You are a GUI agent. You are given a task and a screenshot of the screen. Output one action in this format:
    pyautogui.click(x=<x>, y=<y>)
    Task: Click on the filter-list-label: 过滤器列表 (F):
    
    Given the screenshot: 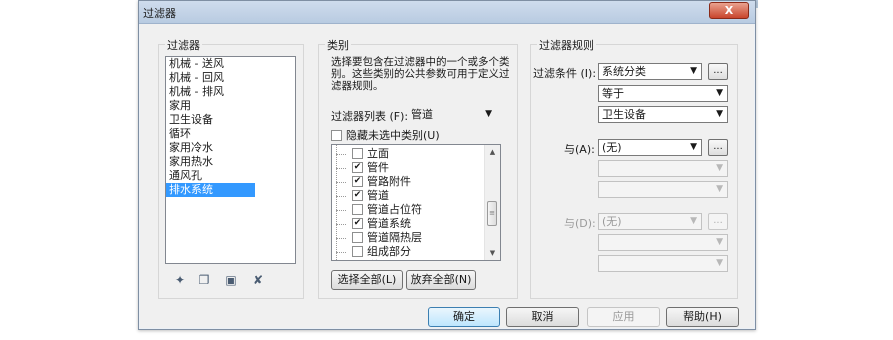 What is the action you would take?
    pyautogui.click(x=370, y=116)
    